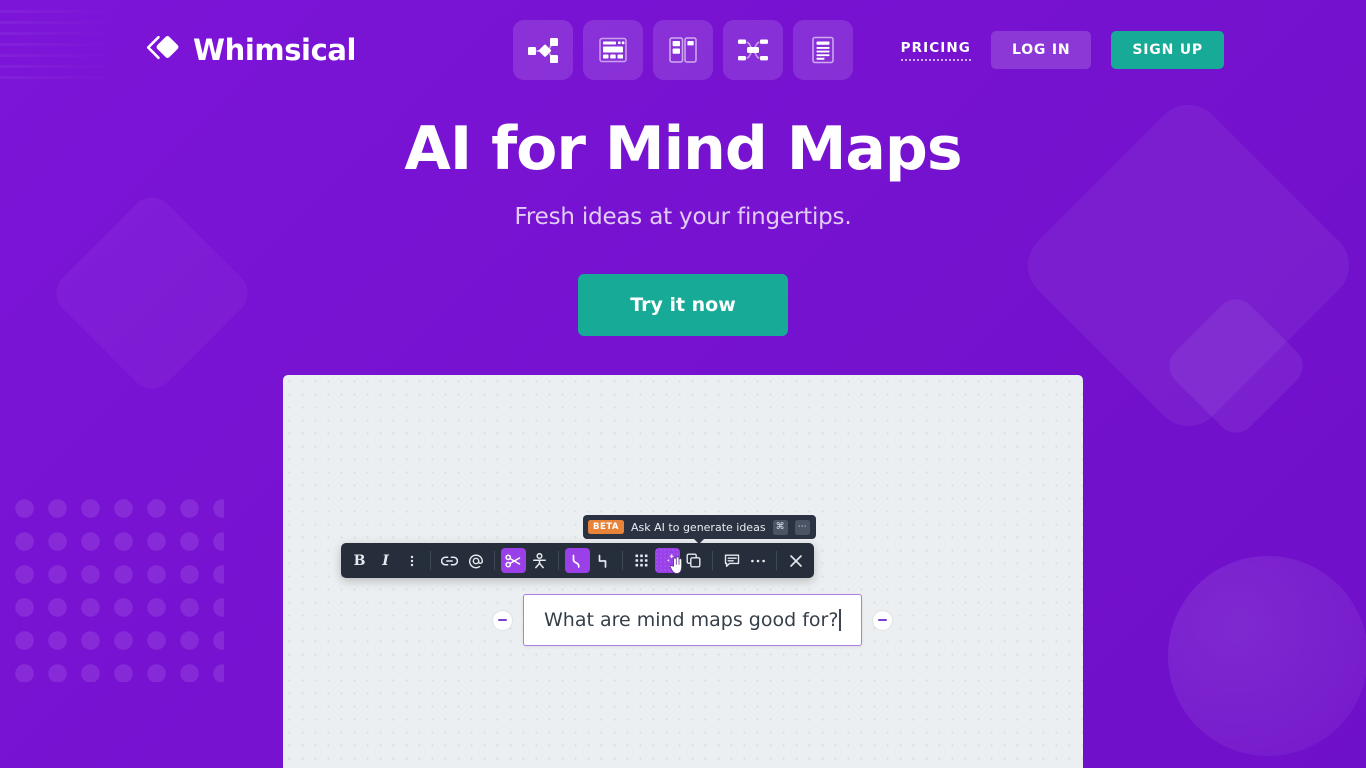 Image resolution: width=1366 pixels, height=768 pixels. I want to click on ai-sparkle-icon, so click(667, 560).